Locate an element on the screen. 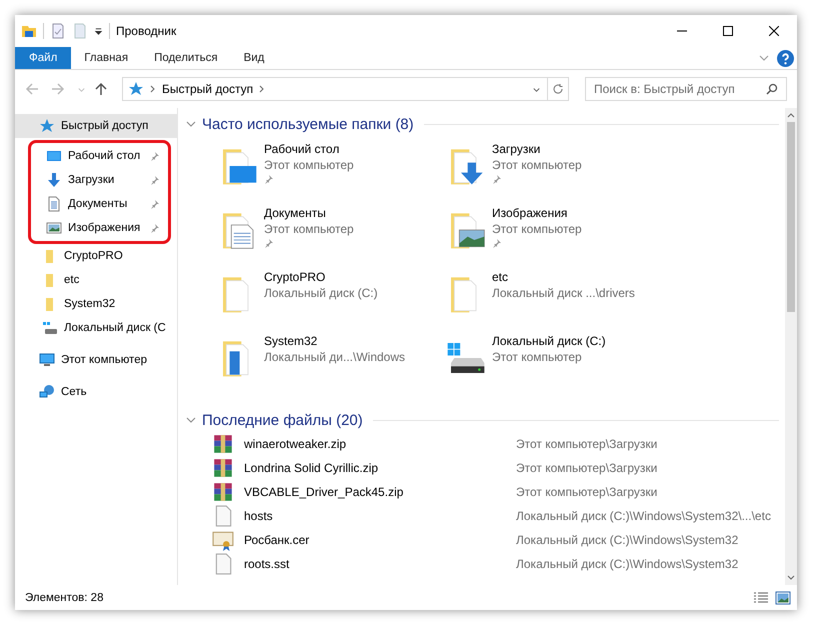  ribbon-tab: Поделиться is located at coordinates (186, 58).